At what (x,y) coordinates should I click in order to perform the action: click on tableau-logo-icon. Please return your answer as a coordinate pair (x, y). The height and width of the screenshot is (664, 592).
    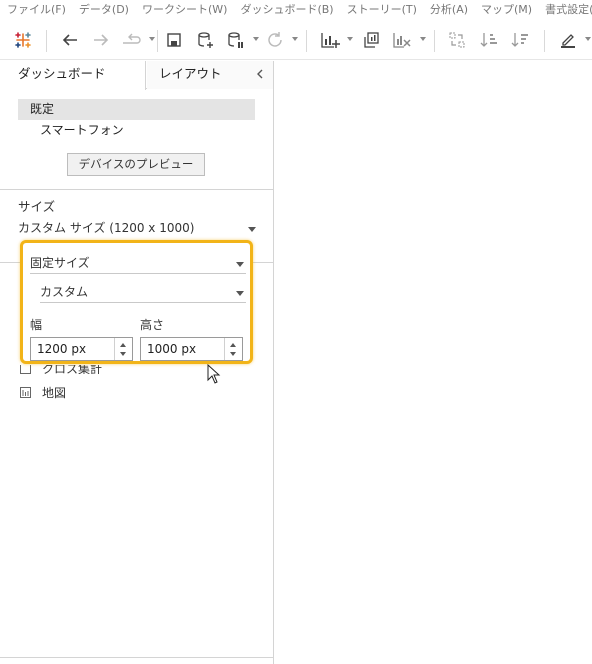
    Looking at the image, I should click on (23, 40).